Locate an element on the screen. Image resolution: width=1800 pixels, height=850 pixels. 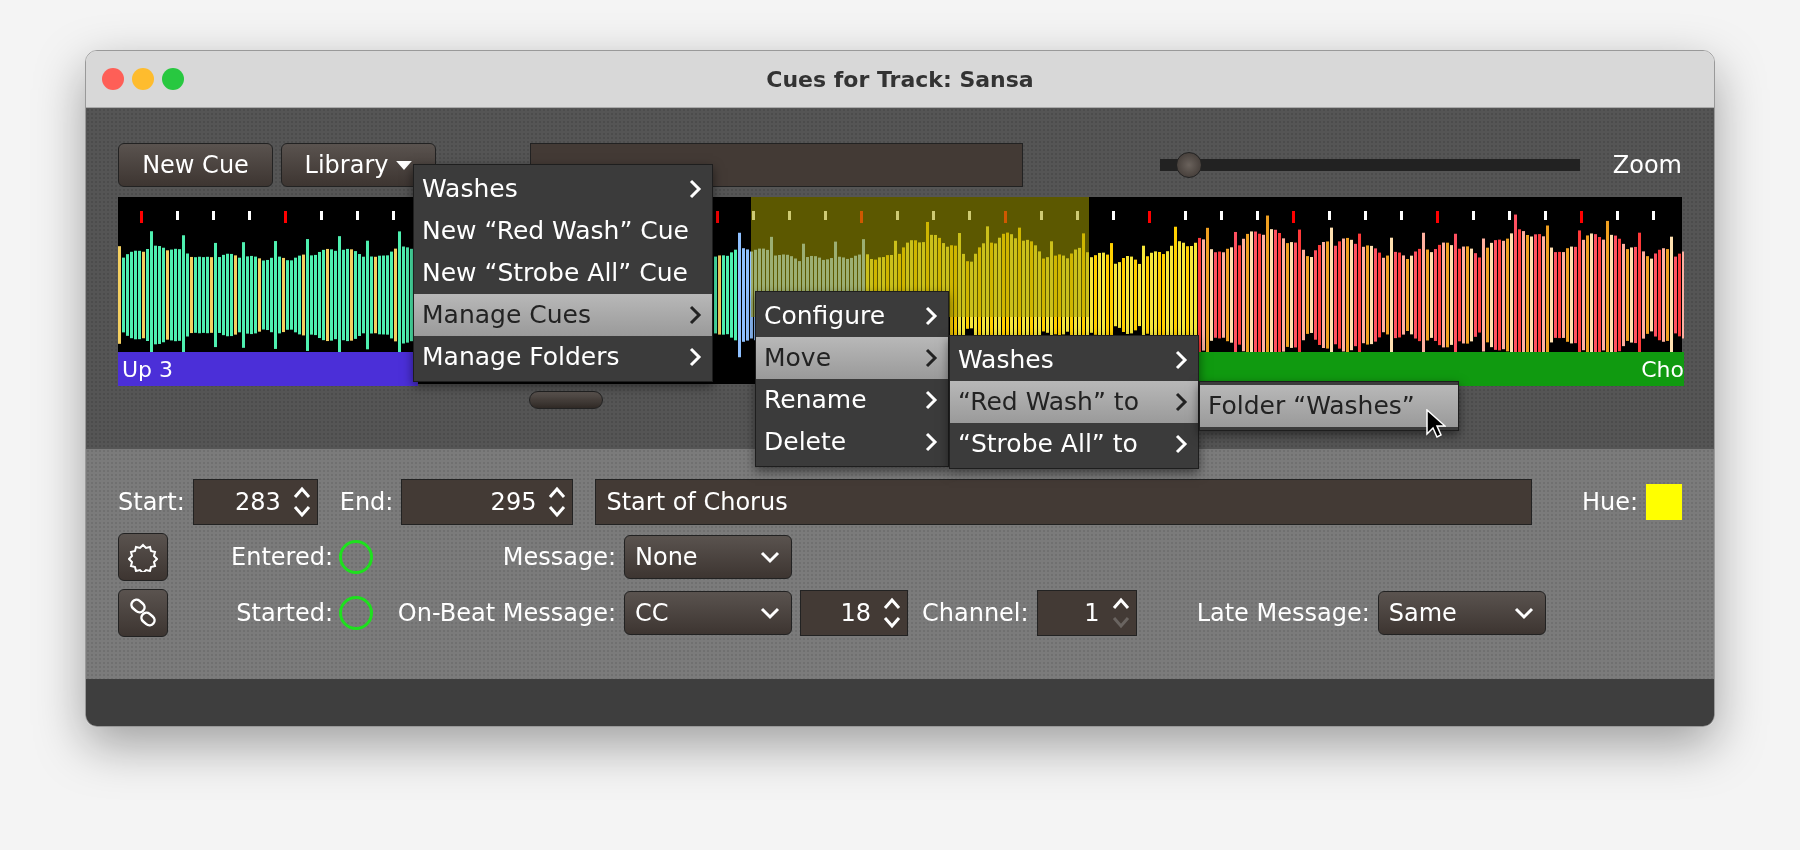
window-title: Cues for Track: Sansa is located at coordinates (900, 79).